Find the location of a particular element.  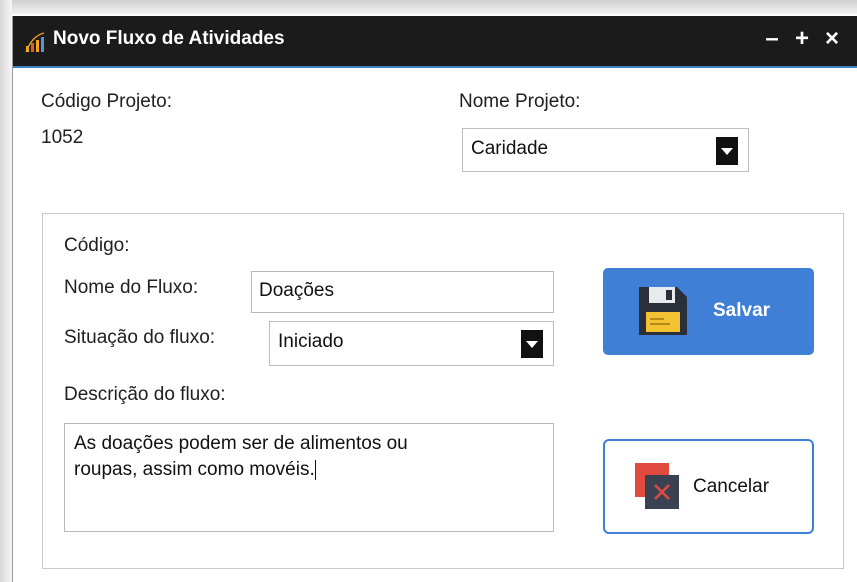

flow-status-select: Iniciado is located at coordinates (411, 343).